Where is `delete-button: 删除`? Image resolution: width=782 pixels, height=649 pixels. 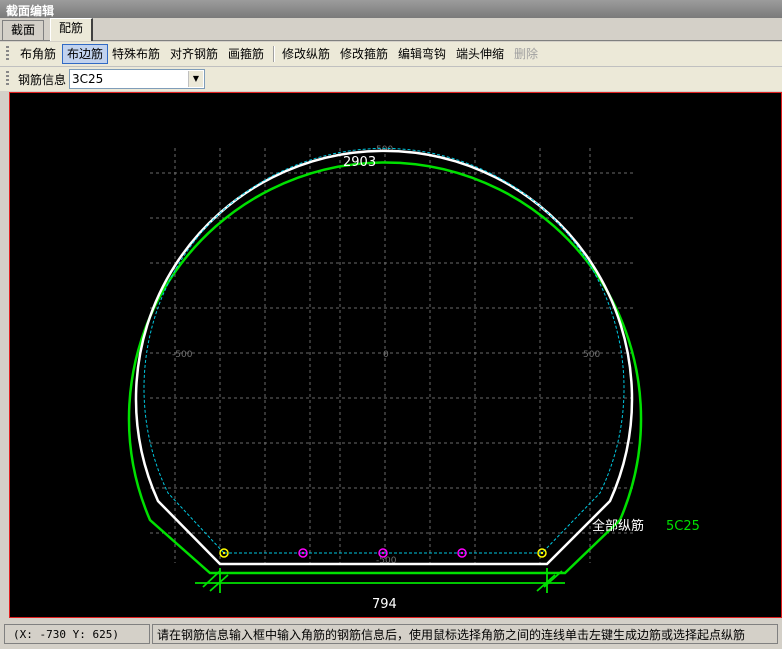 delete-button: 删除 is located at coordinates (526, 54).